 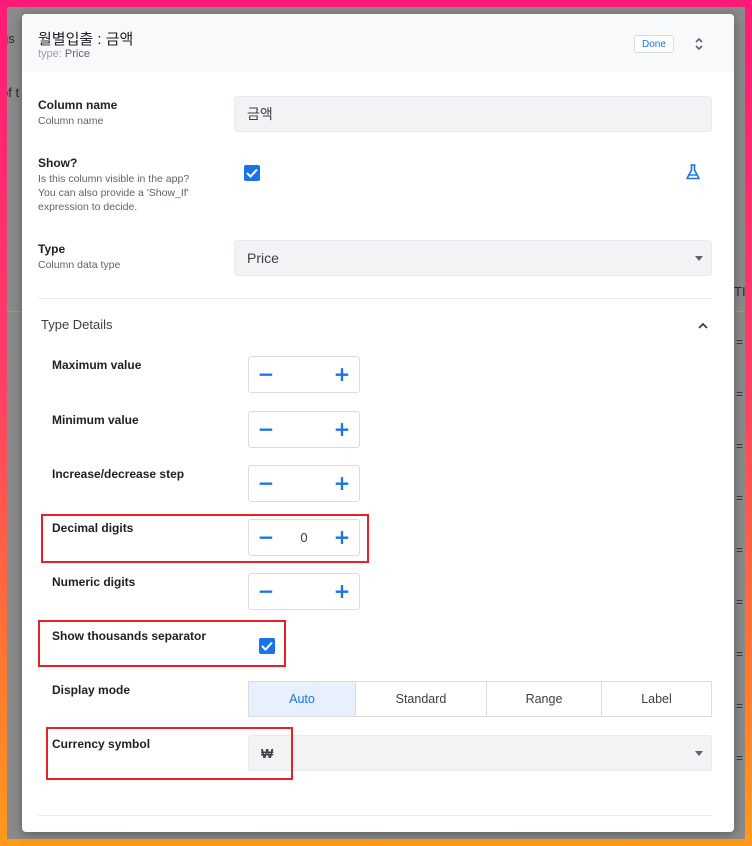 I want to click on currency-symbol-select: ₩, so click(x=480, y=753).